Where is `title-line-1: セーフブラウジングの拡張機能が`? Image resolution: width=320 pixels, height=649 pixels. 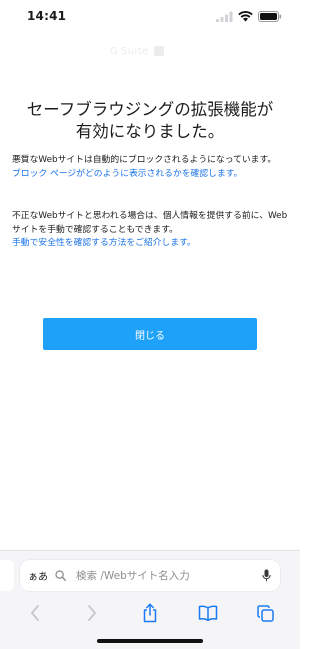
title-line-1: セーフブラウジングの拡張機能が is located at coordinates (150, 109).